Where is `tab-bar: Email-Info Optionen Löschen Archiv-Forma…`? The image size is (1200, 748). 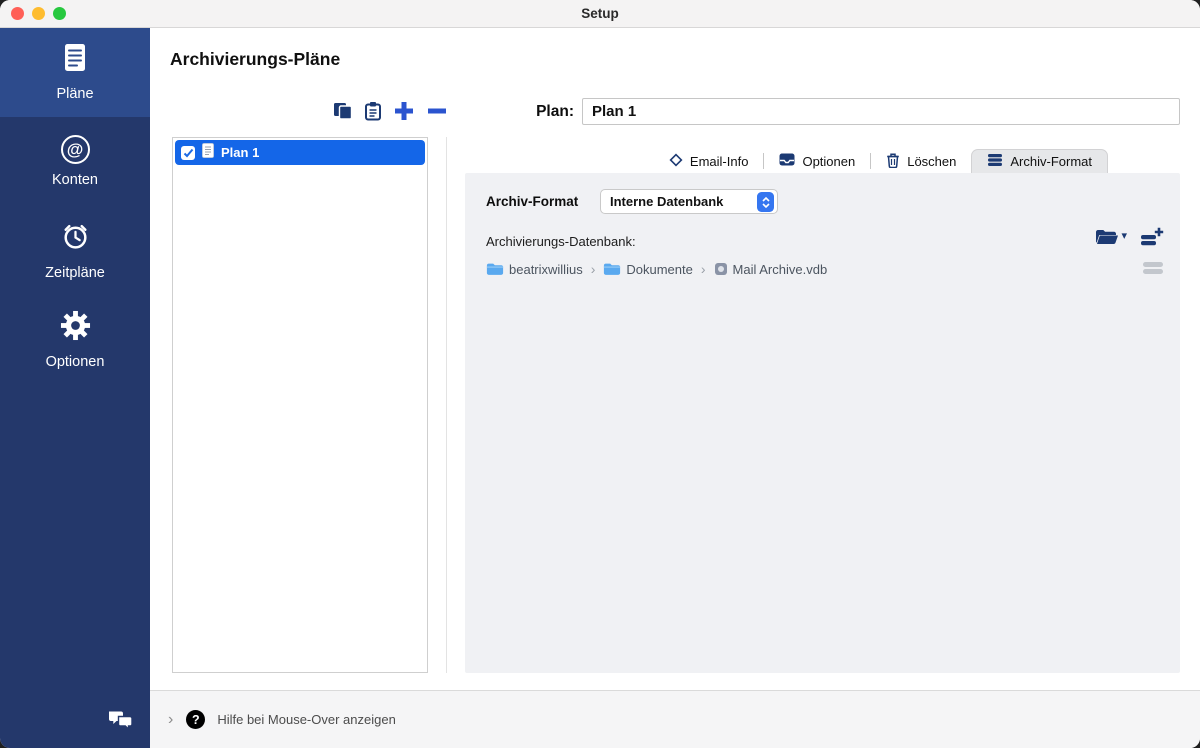 tab-bar: Email-Info Optionen Löschen Archiv-Forma… is located at coordinates (881, 161).